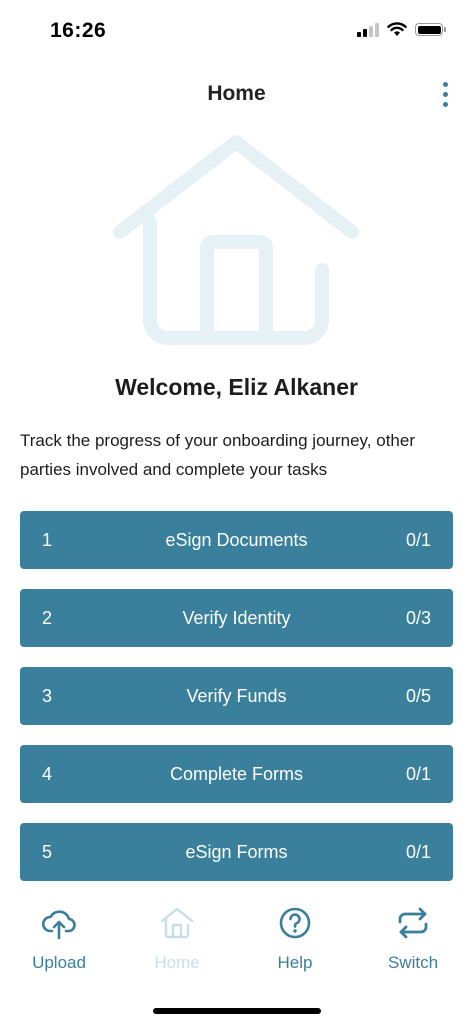 This screenshot has width=473, height=1024. I want to click on more-options-button, so click(445, 94).